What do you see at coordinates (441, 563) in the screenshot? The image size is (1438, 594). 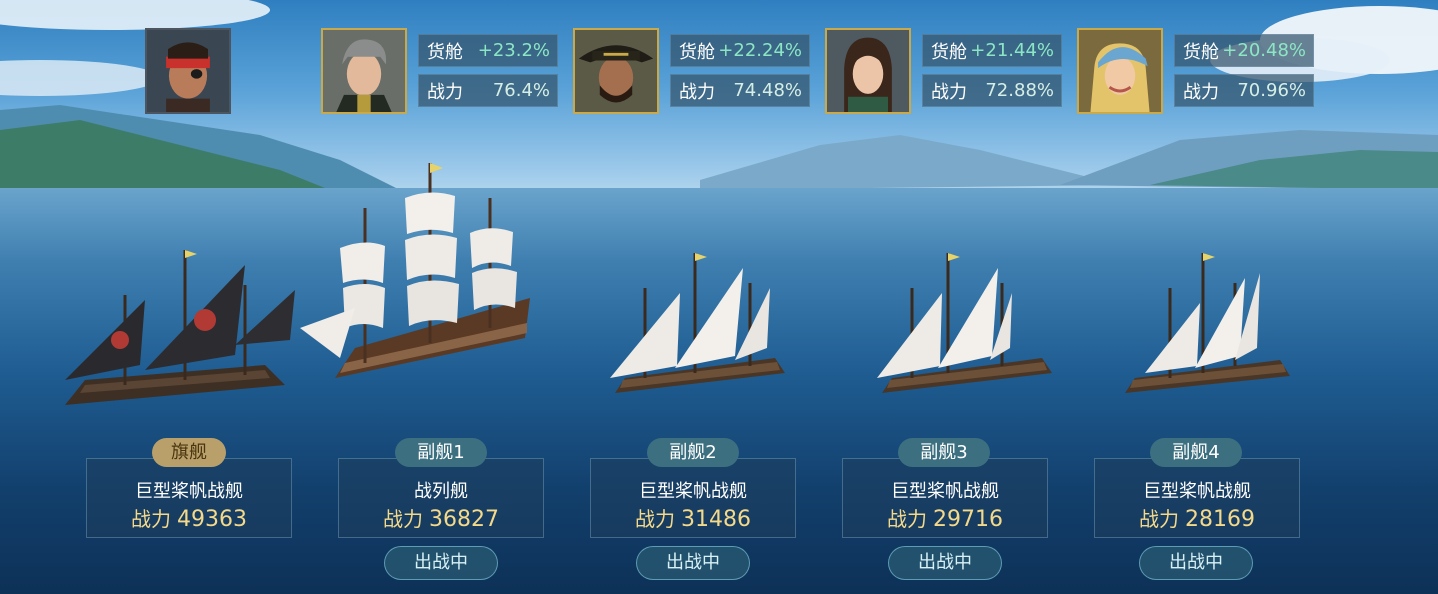 I see `deploy-status-button-1: 出战中` at bounding box center [441, 563].